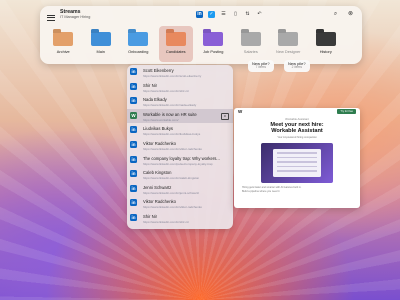 This screenshot has height=300, width=400. Describe the element at coordinates (157, 173) in the screenshot. I see `list-item-title: Caleb Kingston` at that location.